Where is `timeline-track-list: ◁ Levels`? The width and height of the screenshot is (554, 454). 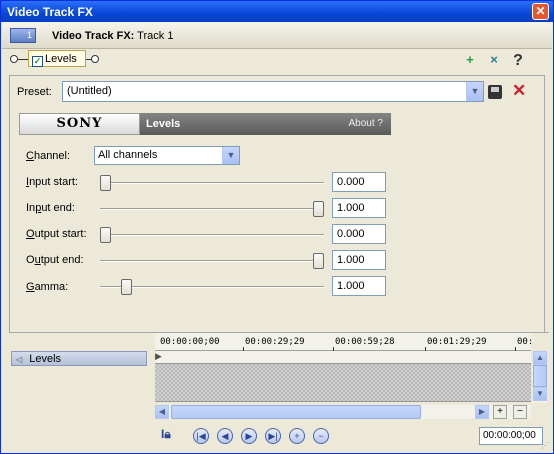
timeline-track-list: ◁ Levels is located at coordinates (81, 392).